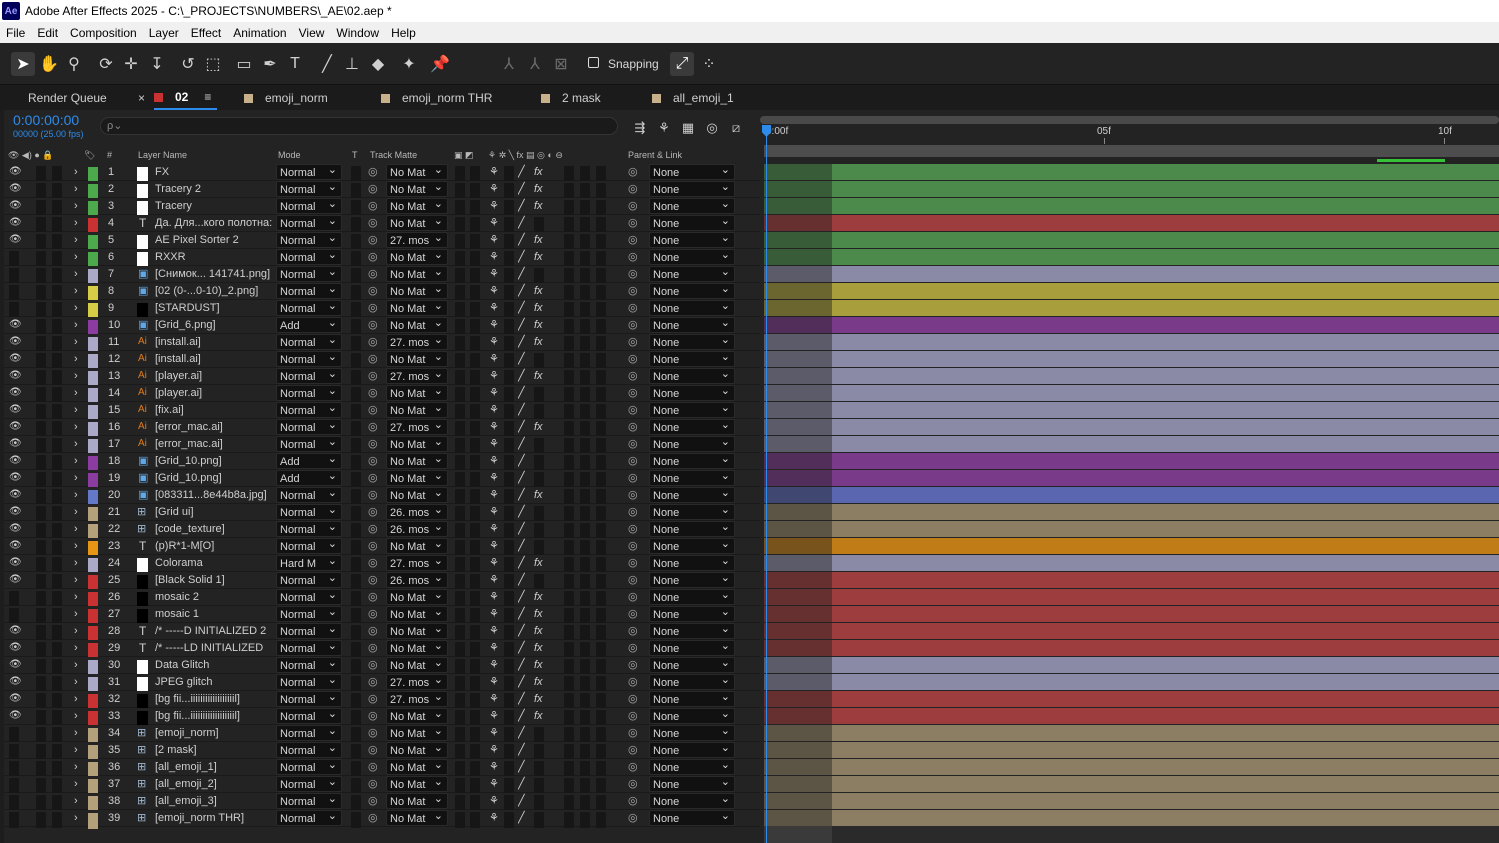 This screenshot has width=1499, height=843. Describe the element at coordinates (382, 377) in the screenshot. I see `layer-row: 👁 › 13 Ai [player.ai]Normal ◎ 27. mos ⚘ ╱ fx ◎ None` at that location.